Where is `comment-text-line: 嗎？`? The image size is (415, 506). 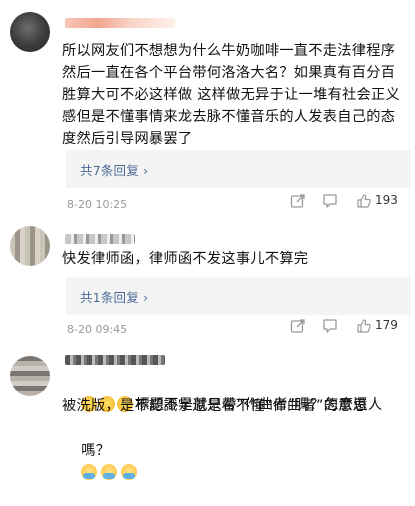 comment-text-line: 嗎？ is located at coordinates (96, 451).